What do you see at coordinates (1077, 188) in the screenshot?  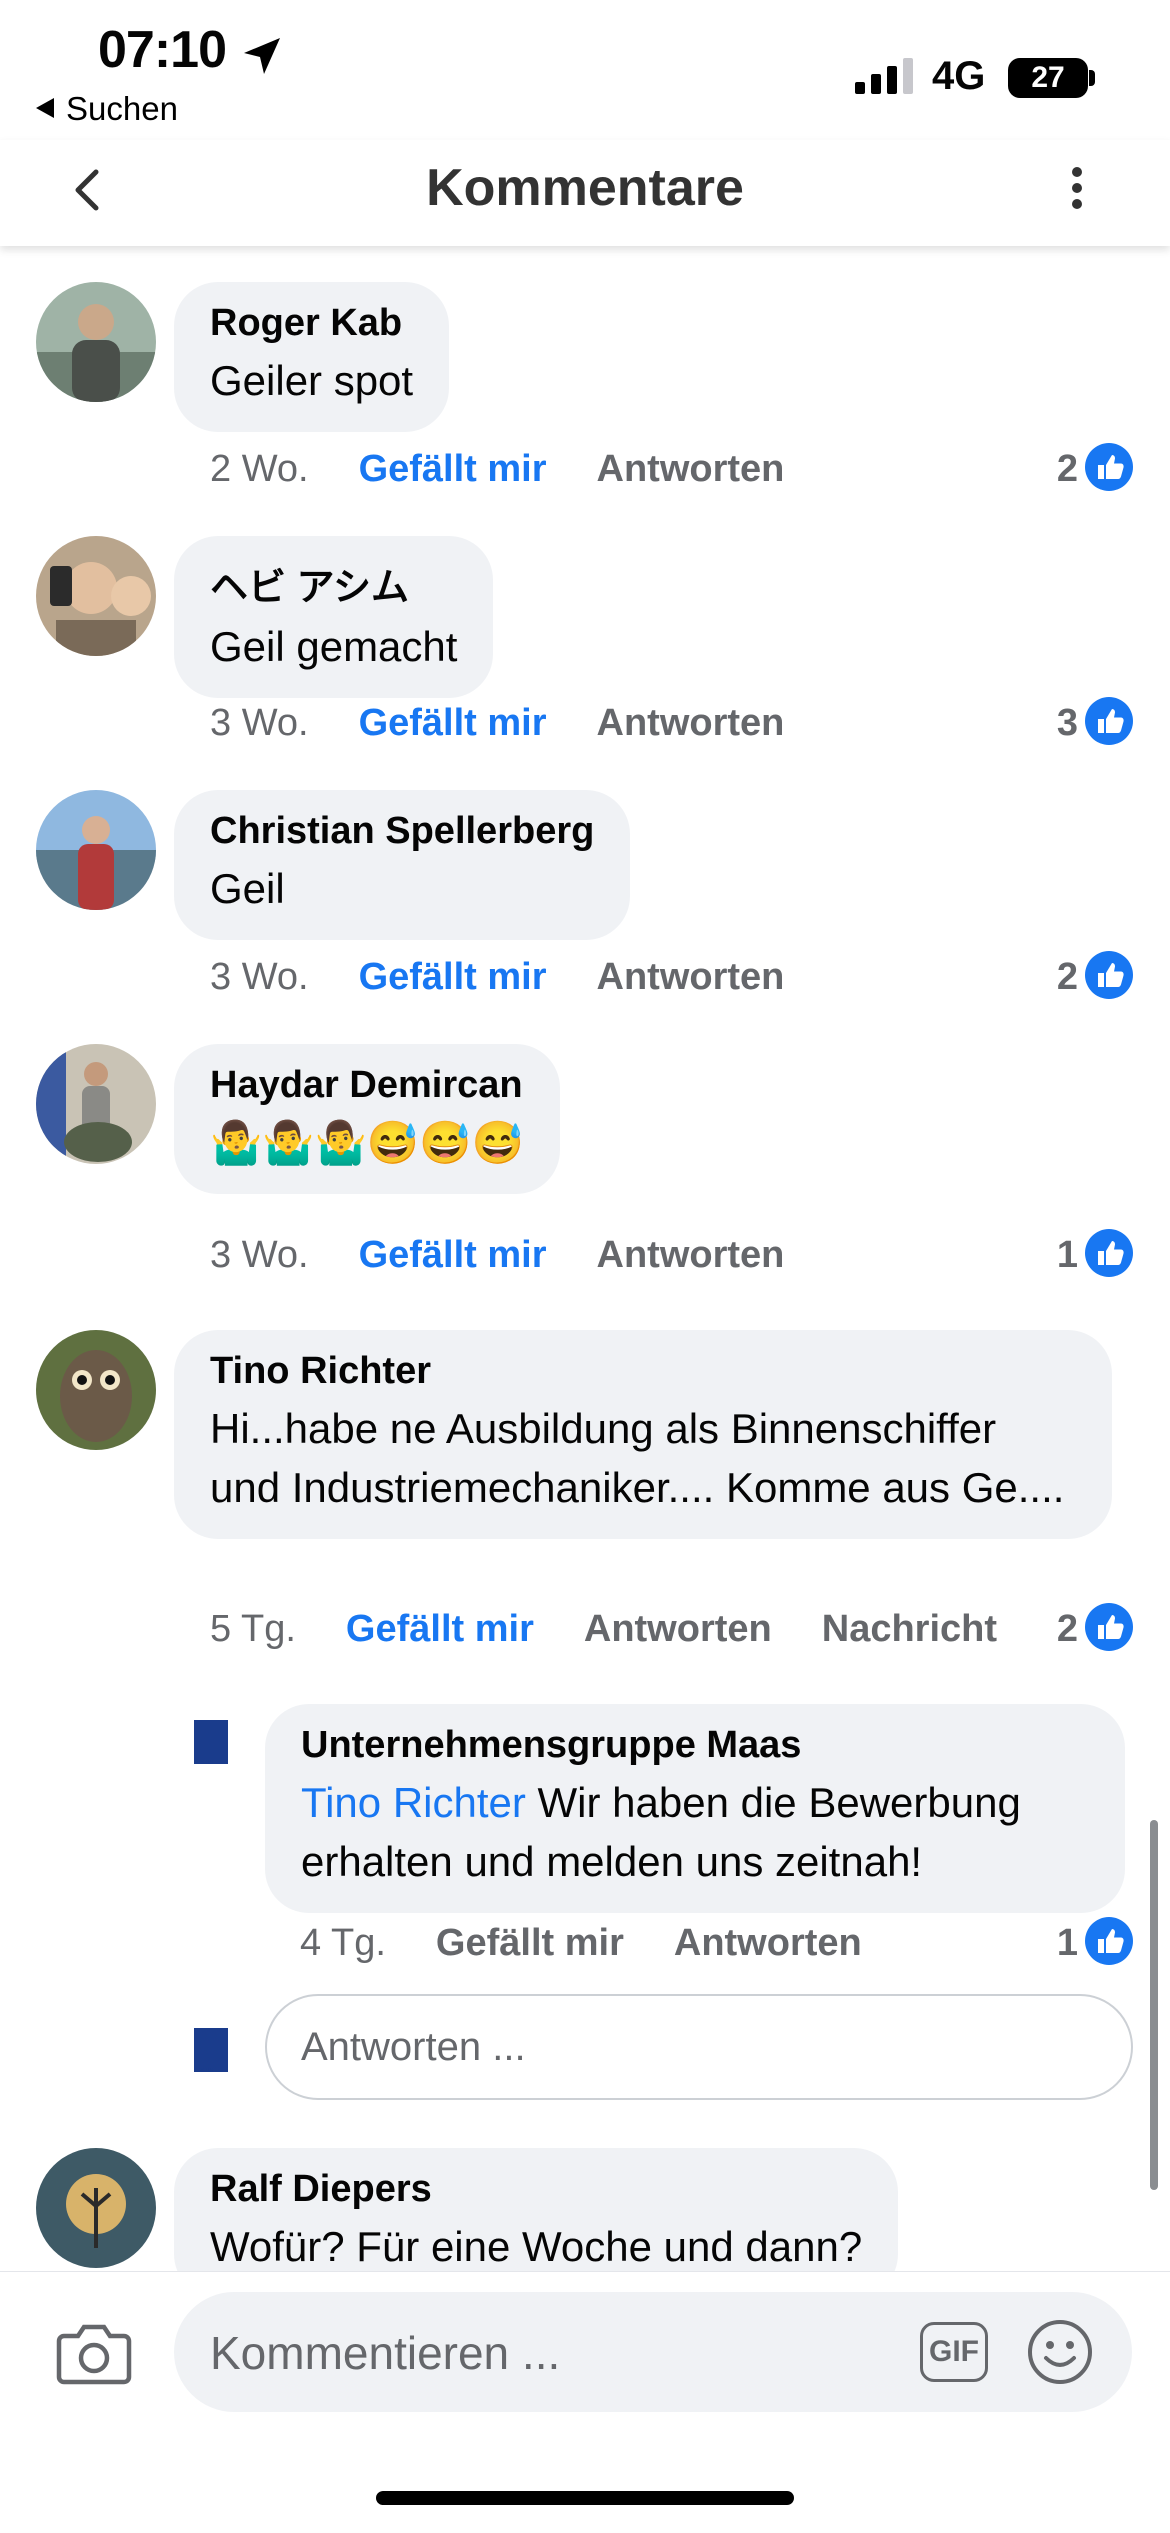 I see `more-options-icon` at bounding box center [1077, 188].